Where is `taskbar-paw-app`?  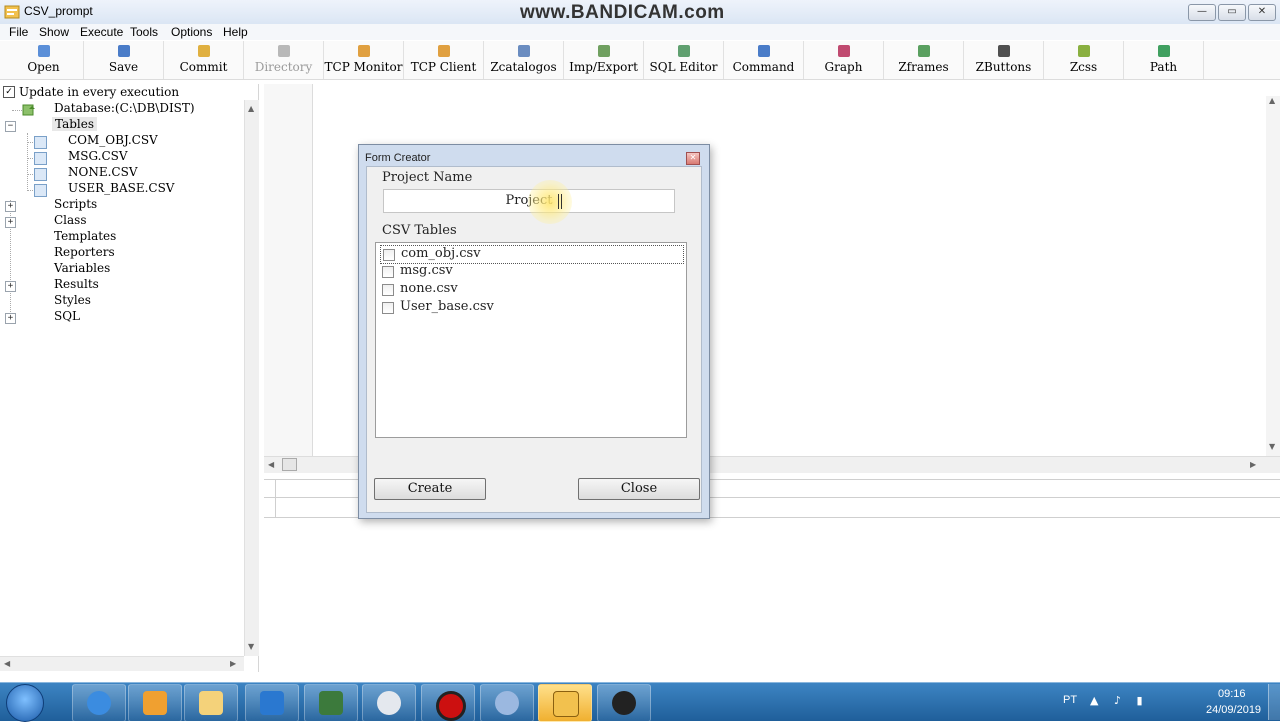 taskbar-paw-app is located at coordinates (624, 703).